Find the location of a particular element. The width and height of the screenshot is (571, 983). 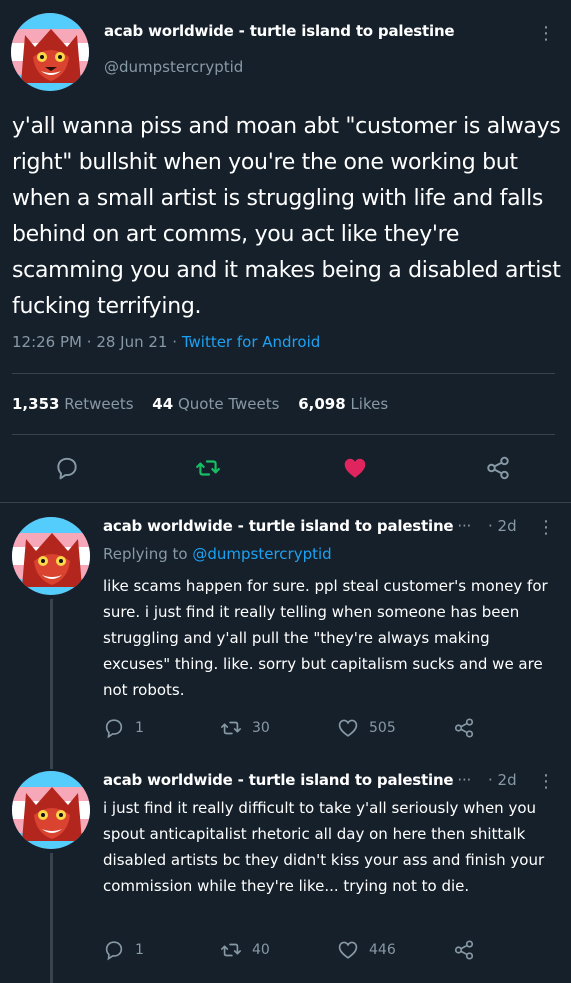

like-count: 505 is located at coordinates (382, 728).